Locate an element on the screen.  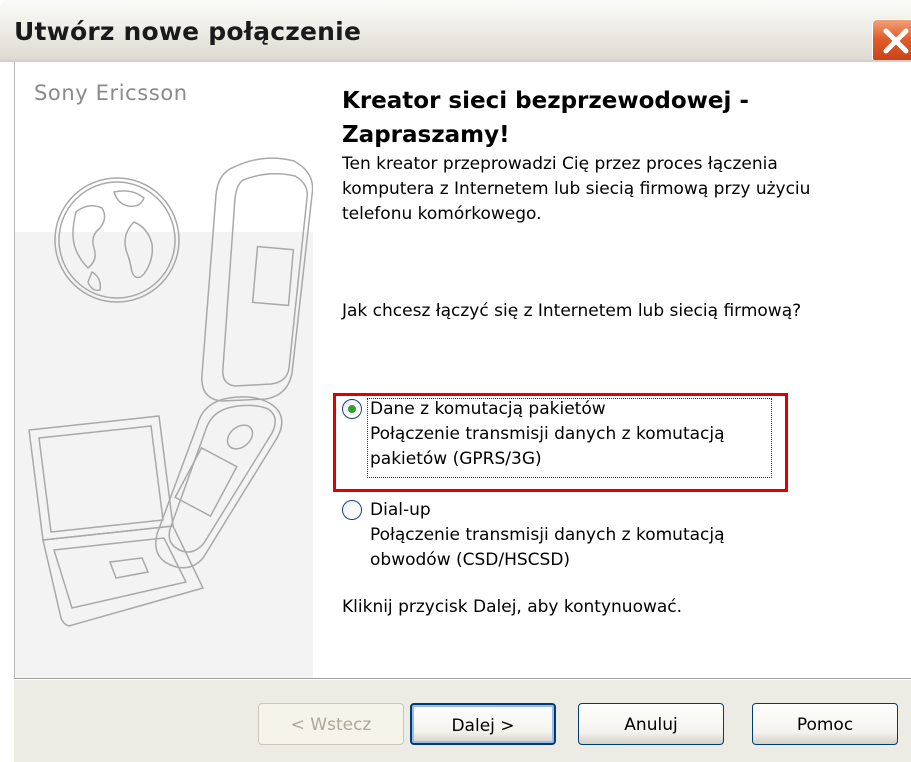
window-title: Utwórz nowe połączenie is located at coordinates (188, 31).